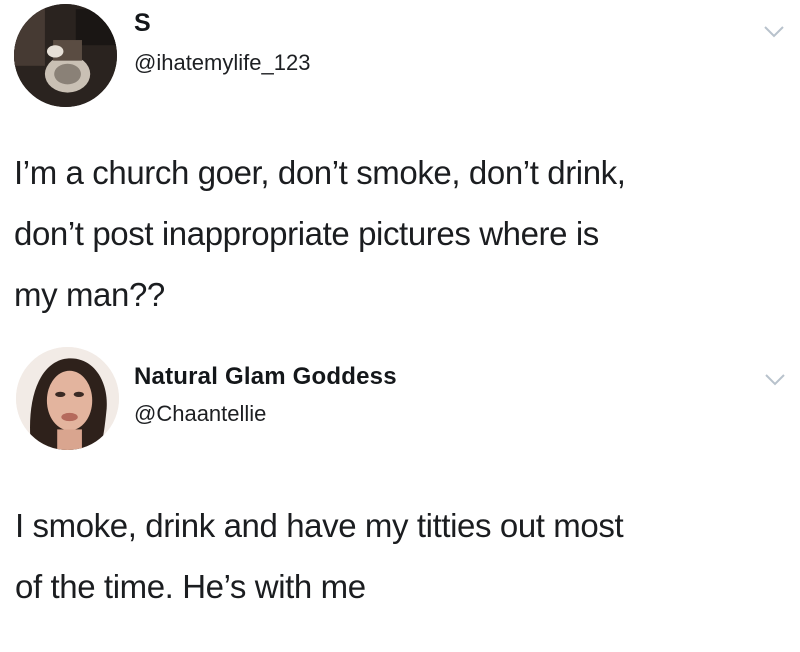 Image resolution: width=800 pixels, height=652 pixels. What do you see at coordinates (142, 23) in the screenshot?
I see `display-name: S` at bounding box center [142, 23].